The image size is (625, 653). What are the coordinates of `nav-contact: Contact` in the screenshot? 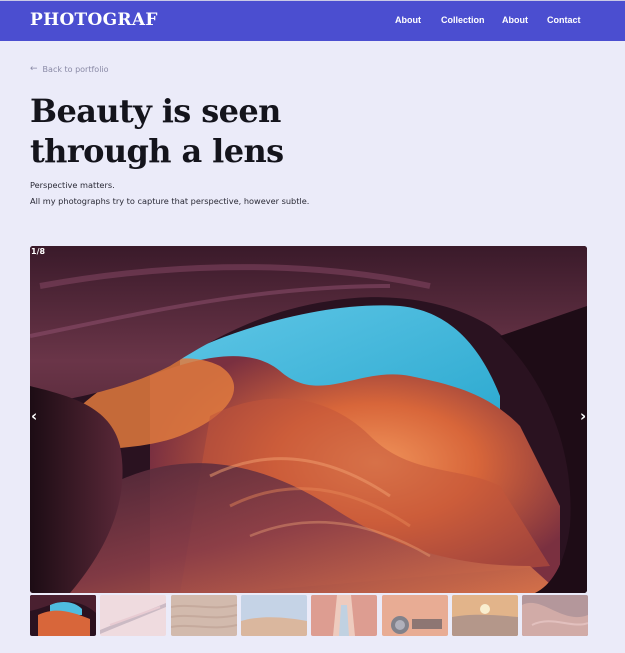 It's located at (564, 20).